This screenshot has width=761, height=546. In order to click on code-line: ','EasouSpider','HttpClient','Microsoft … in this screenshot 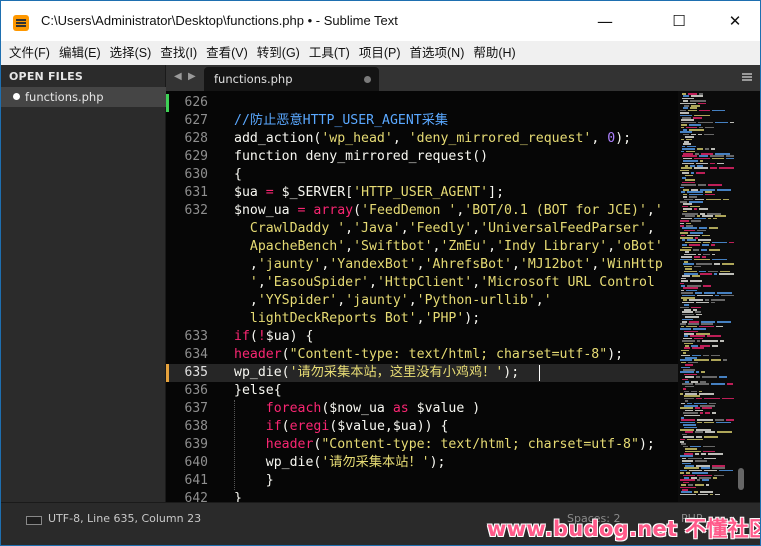, I will do `click(444, 283)`.